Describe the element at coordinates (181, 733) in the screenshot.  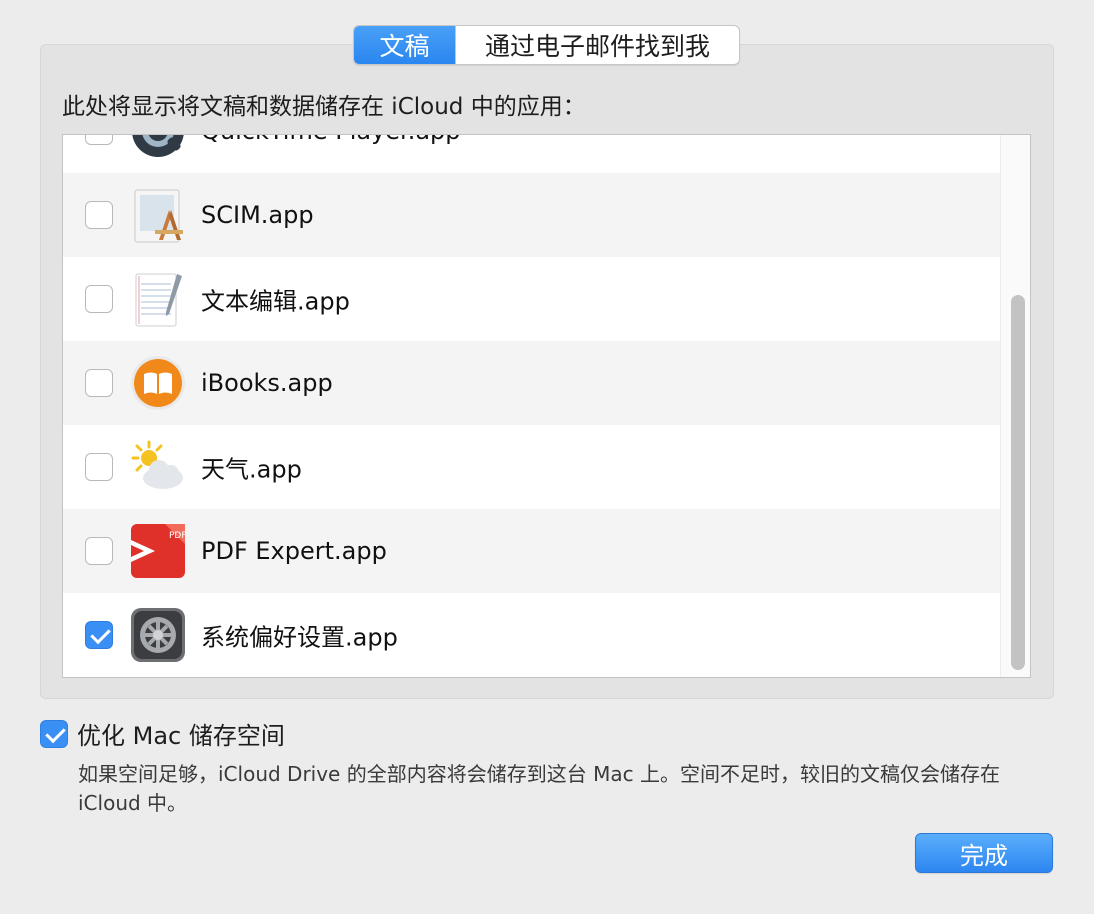
I see `optimize-storage-label: 优化 Mac 储存空间` at that location.